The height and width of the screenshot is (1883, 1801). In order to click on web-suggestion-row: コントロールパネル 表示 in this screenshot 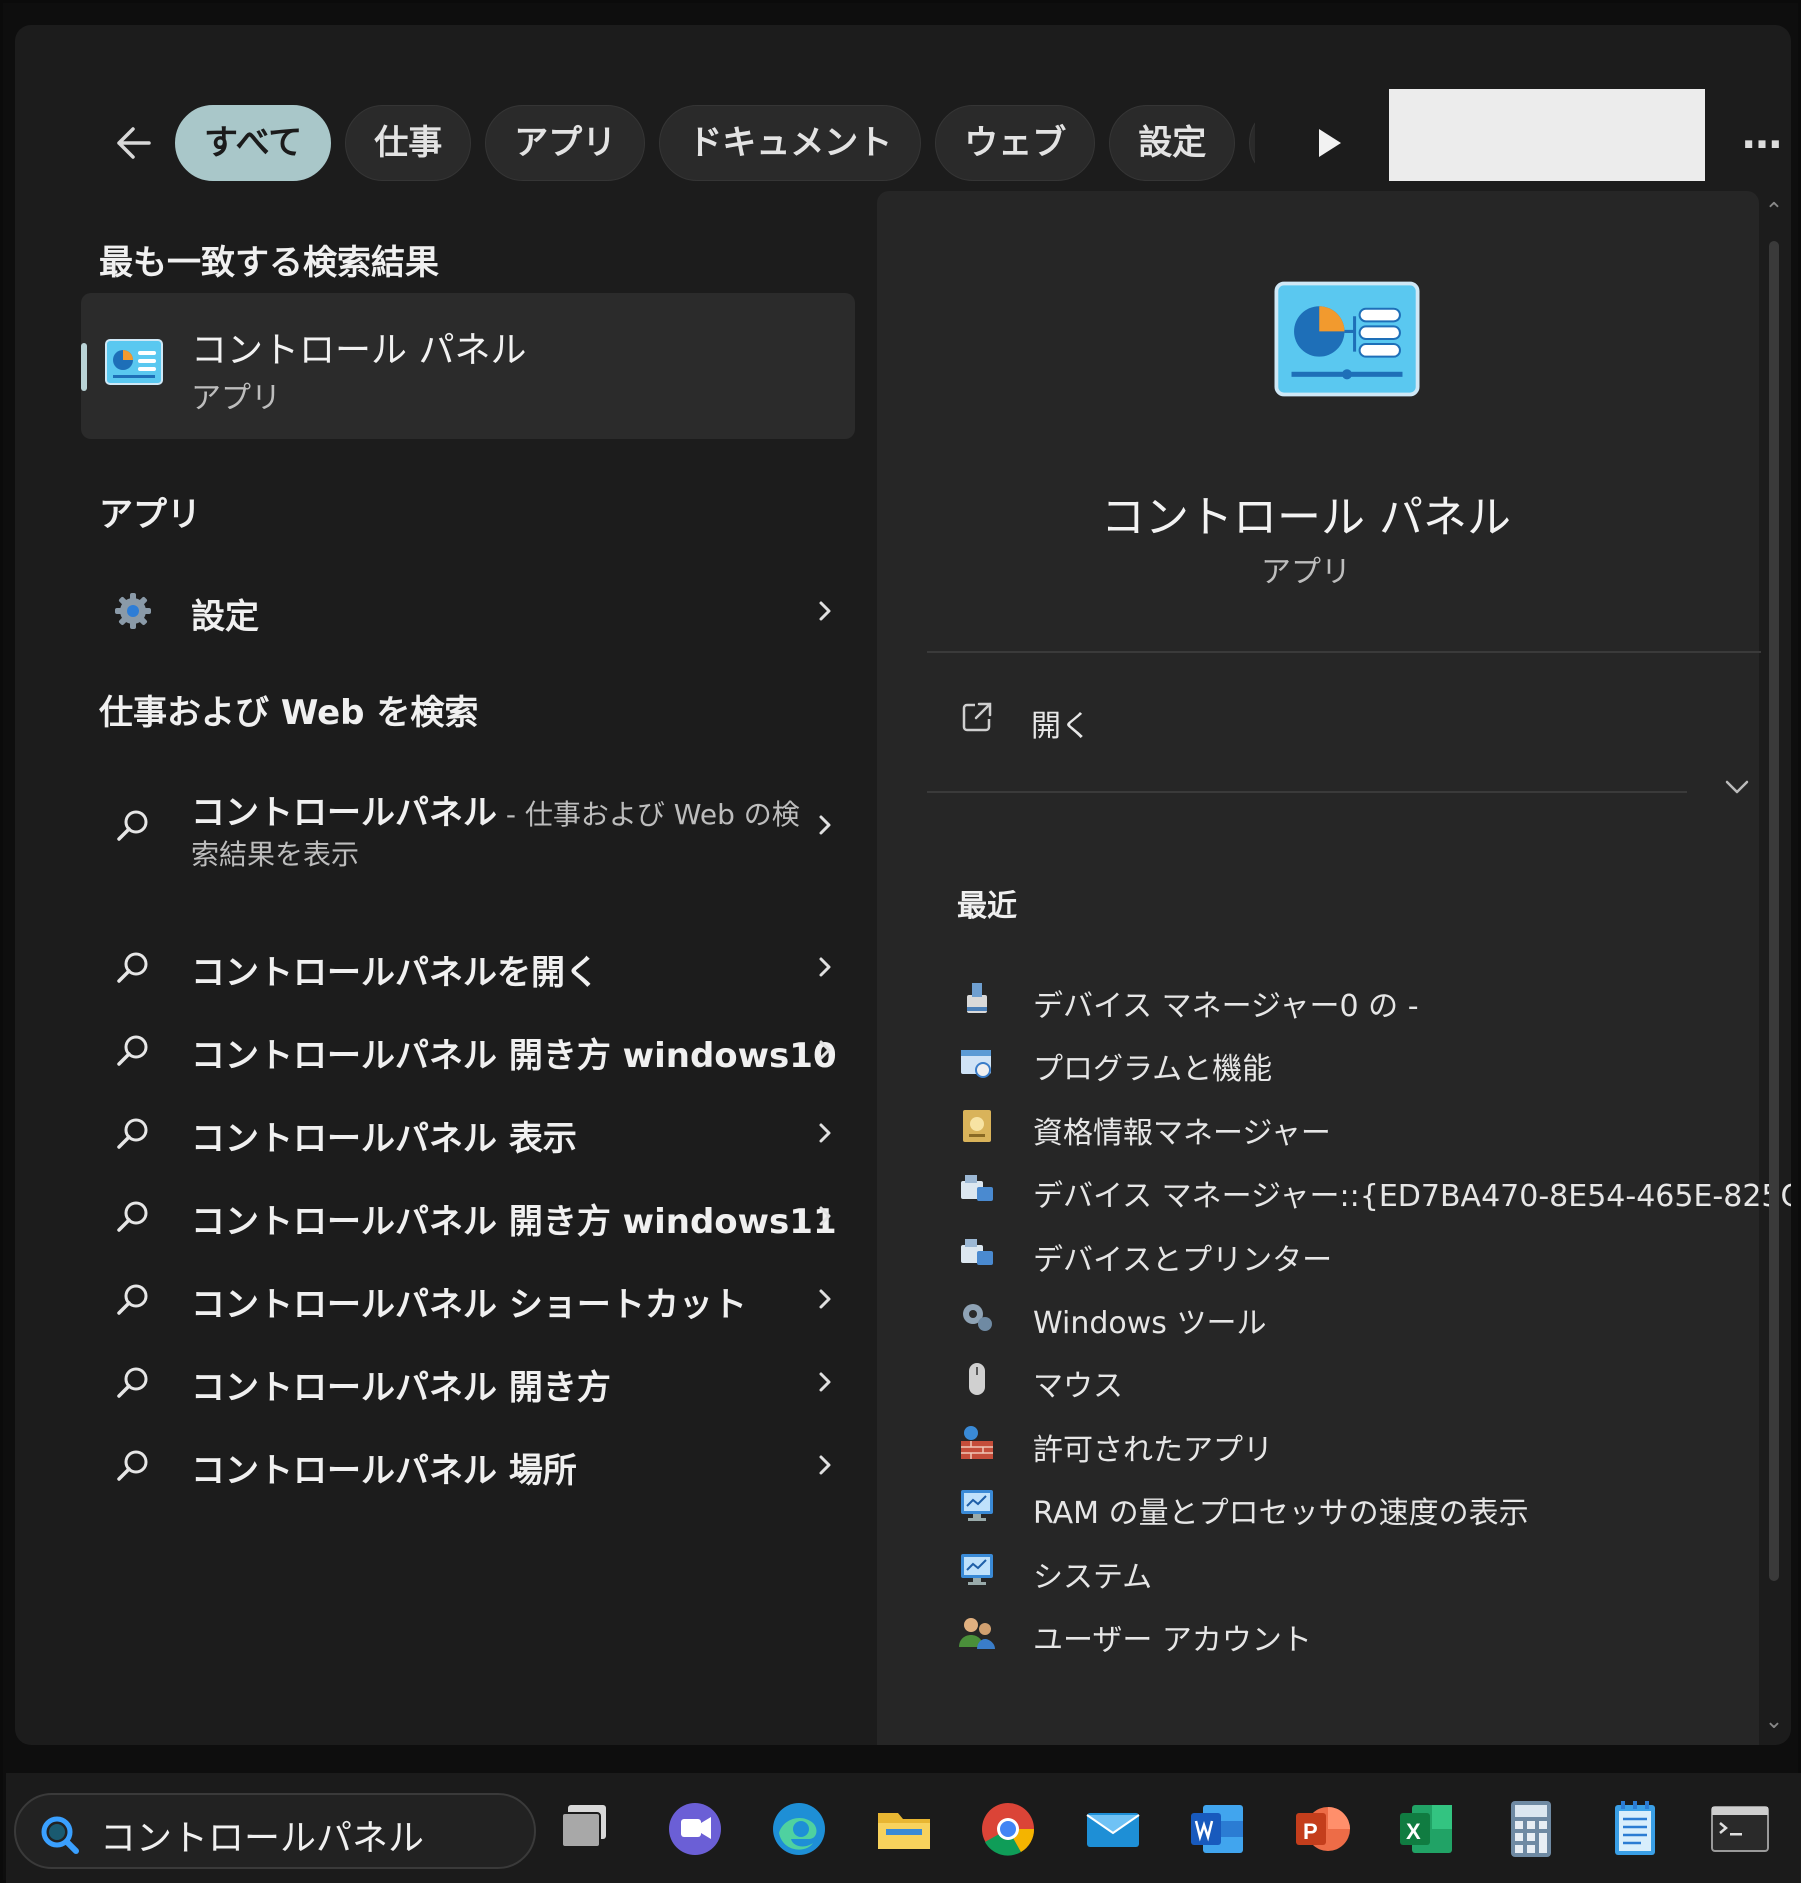, I will do `click(469, 1133)`.